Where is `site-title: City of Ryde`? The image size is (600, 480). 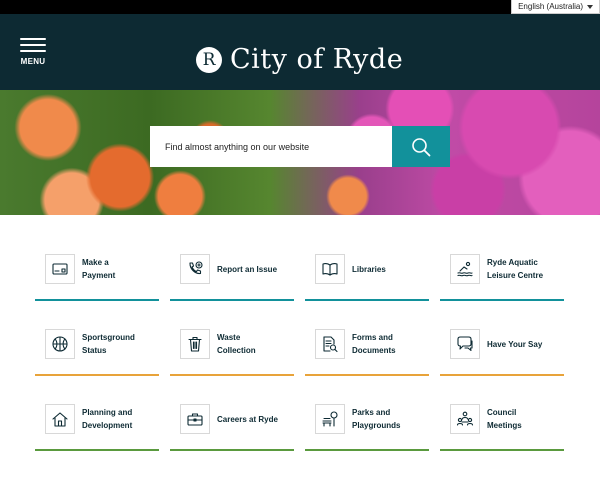 site-title: City of Ryde is located at coordinates (317, 59).